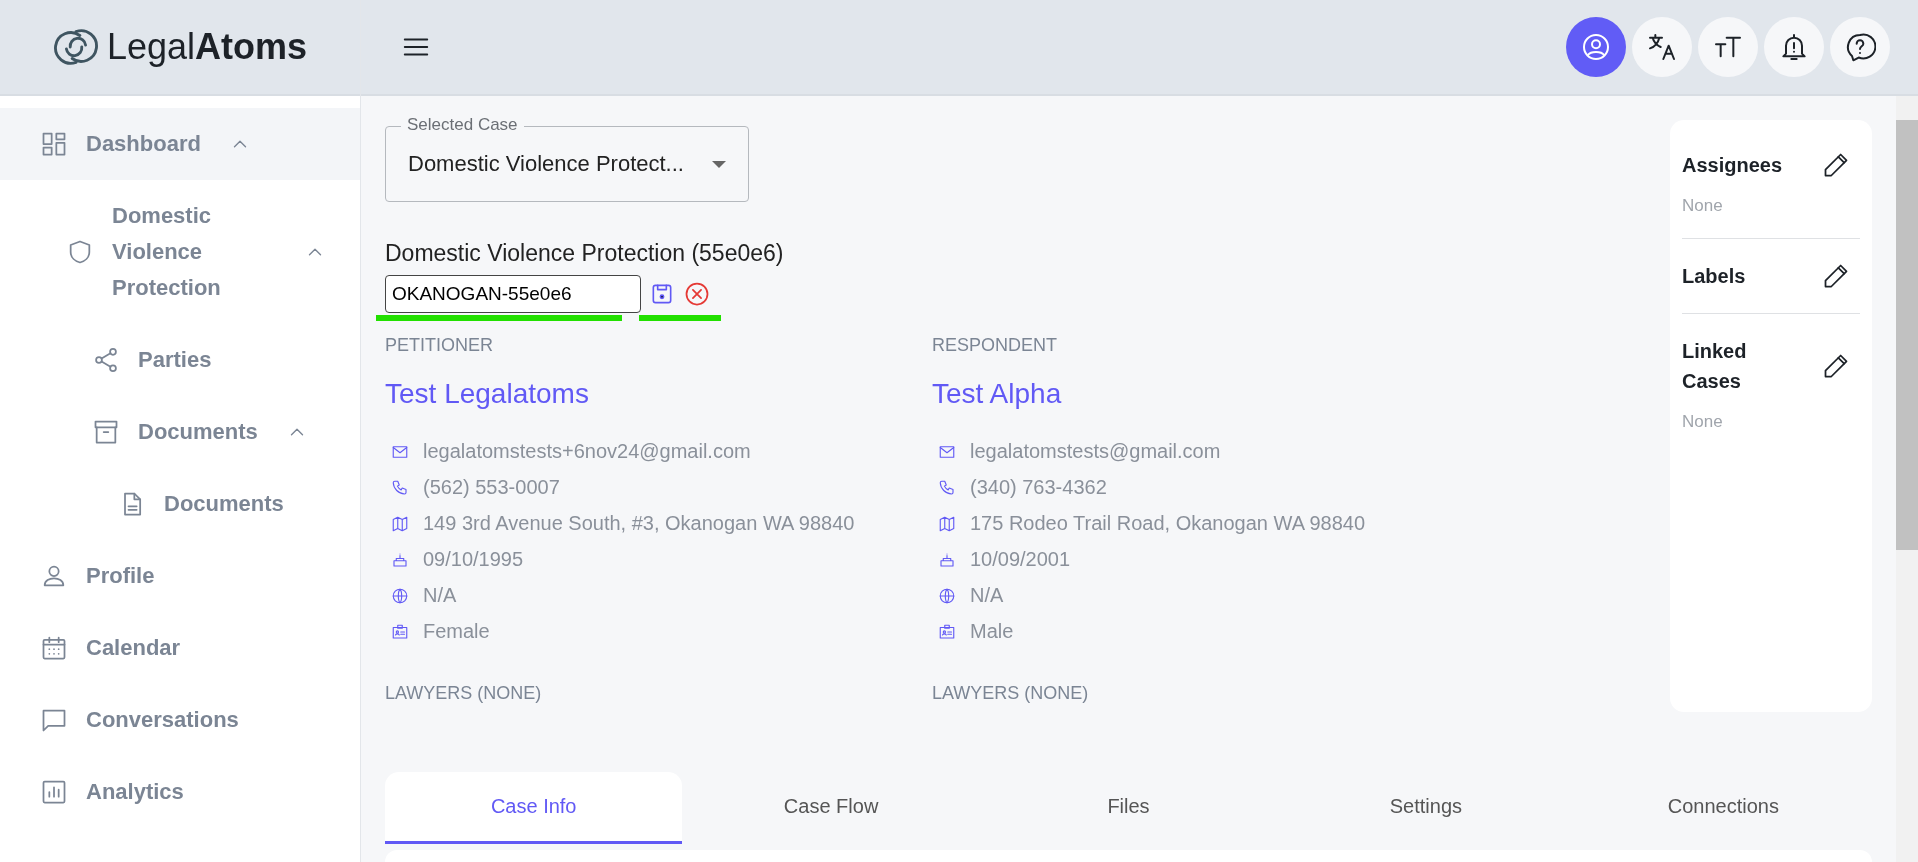 Image resolution: width=1918 pixels, height=862 pixels. I want to click on profile-button, so click(1596, 47).